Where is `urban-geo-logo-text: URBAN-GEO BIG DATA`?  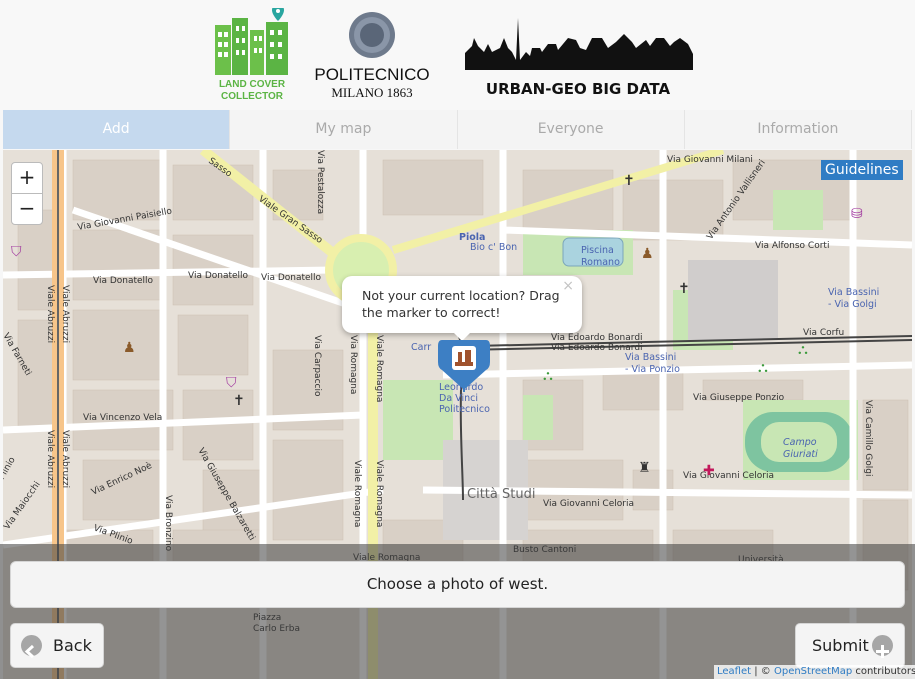 urban-geo-logo-text: URBAN-GEO BIG DATA is located at coordinates (578, 89).